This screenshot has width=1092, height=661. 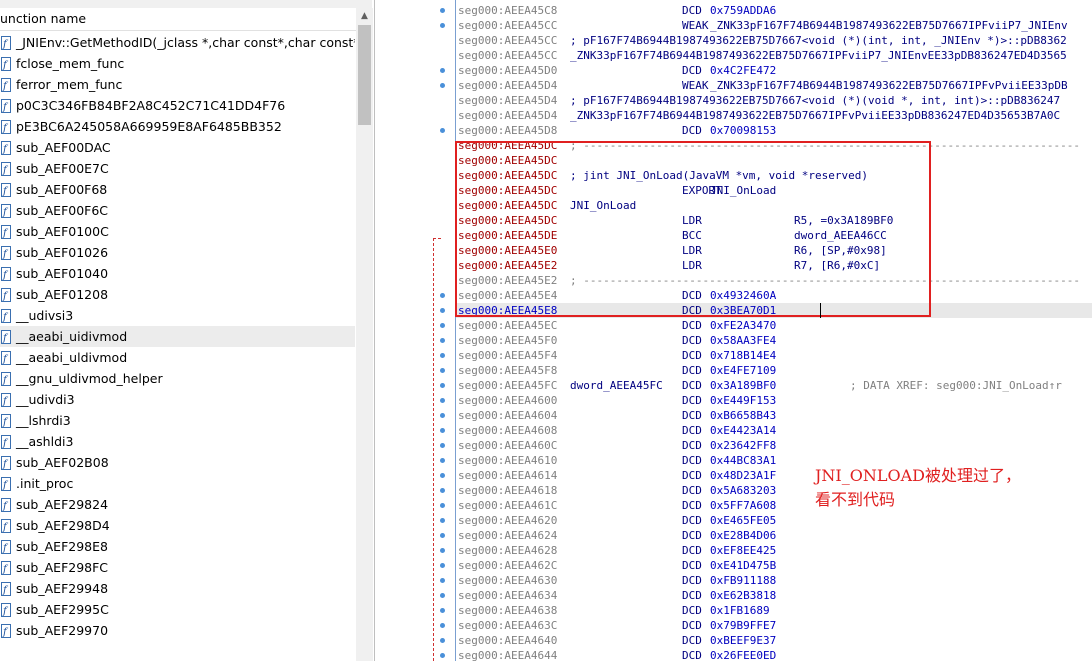 I want to click on function-list-item: f sub_AEF29824, so click(x=177, y=504).